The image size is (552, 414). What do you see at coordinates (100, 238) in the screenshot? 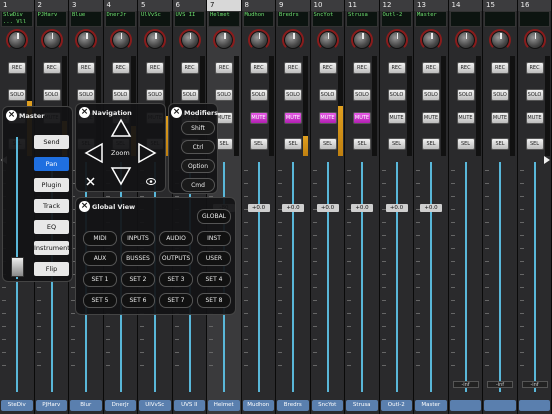
I see `global-view-button-midi: MIDI` at bounding box center [100, 238].